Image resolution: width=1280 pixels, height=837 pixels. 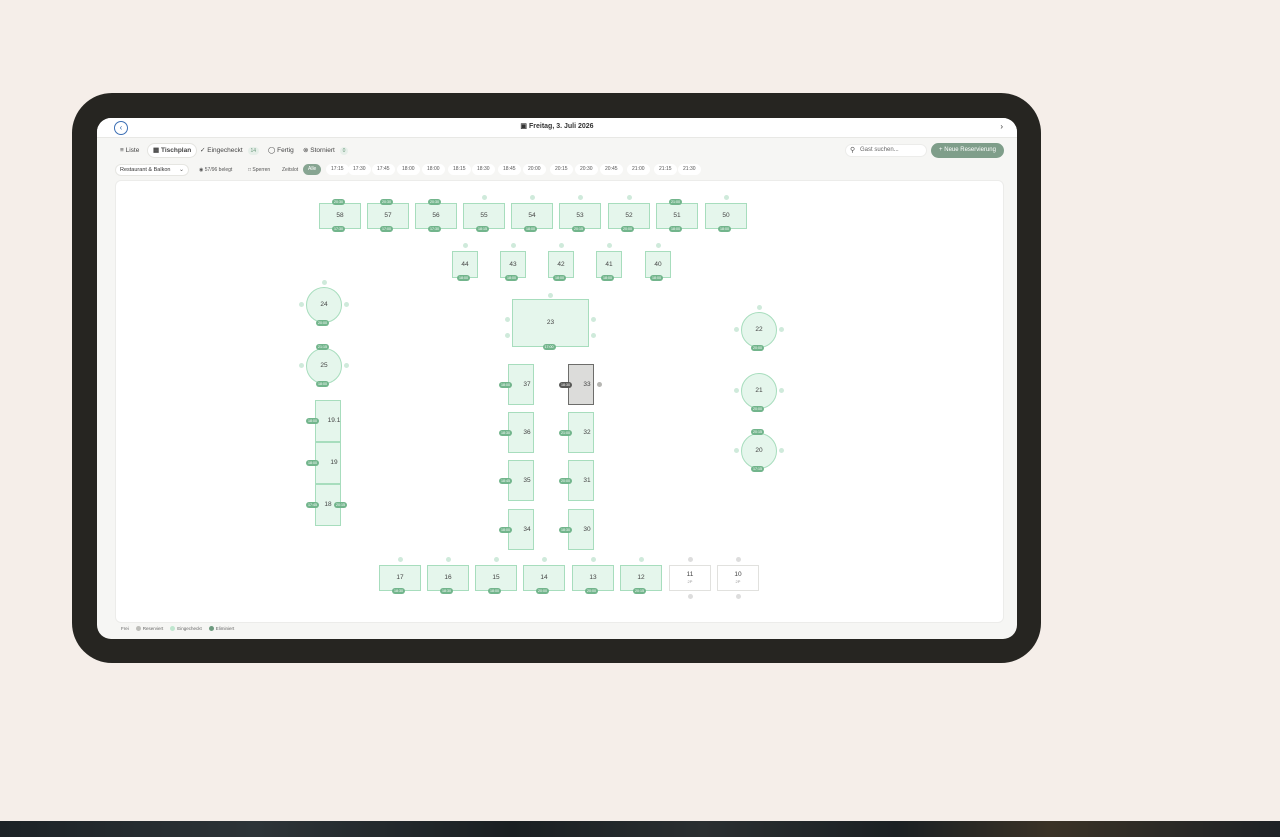 I want to click on time-slot-7: 18:30, so click(x=483, y=169).